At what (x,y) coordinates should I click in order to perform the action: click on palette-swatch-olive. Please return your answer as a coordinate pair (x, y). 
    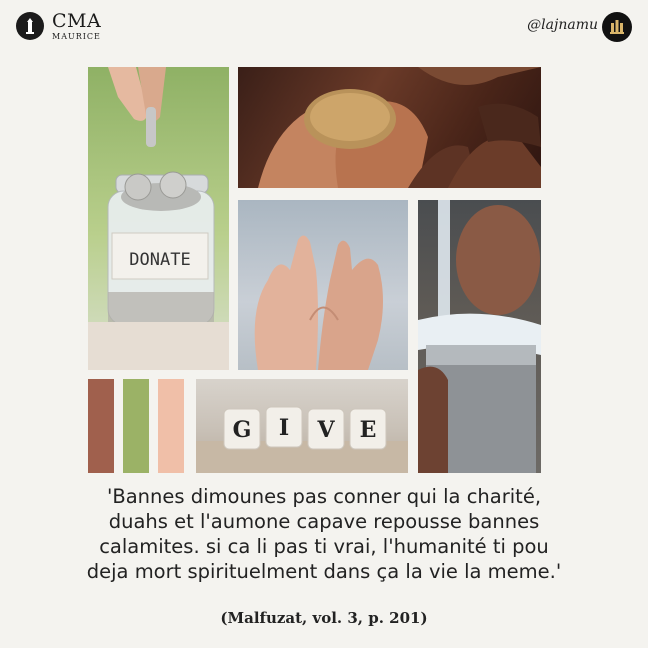
    Looking at the image, I should click on (136, 426).